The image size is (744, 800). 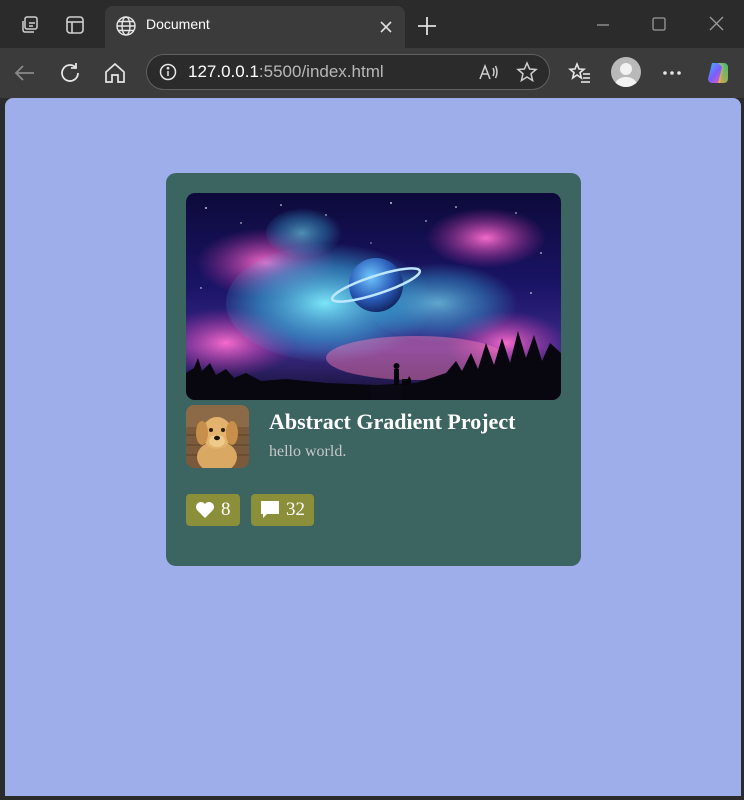 I want to click on like-count: 8, so click(x=226, y=509).